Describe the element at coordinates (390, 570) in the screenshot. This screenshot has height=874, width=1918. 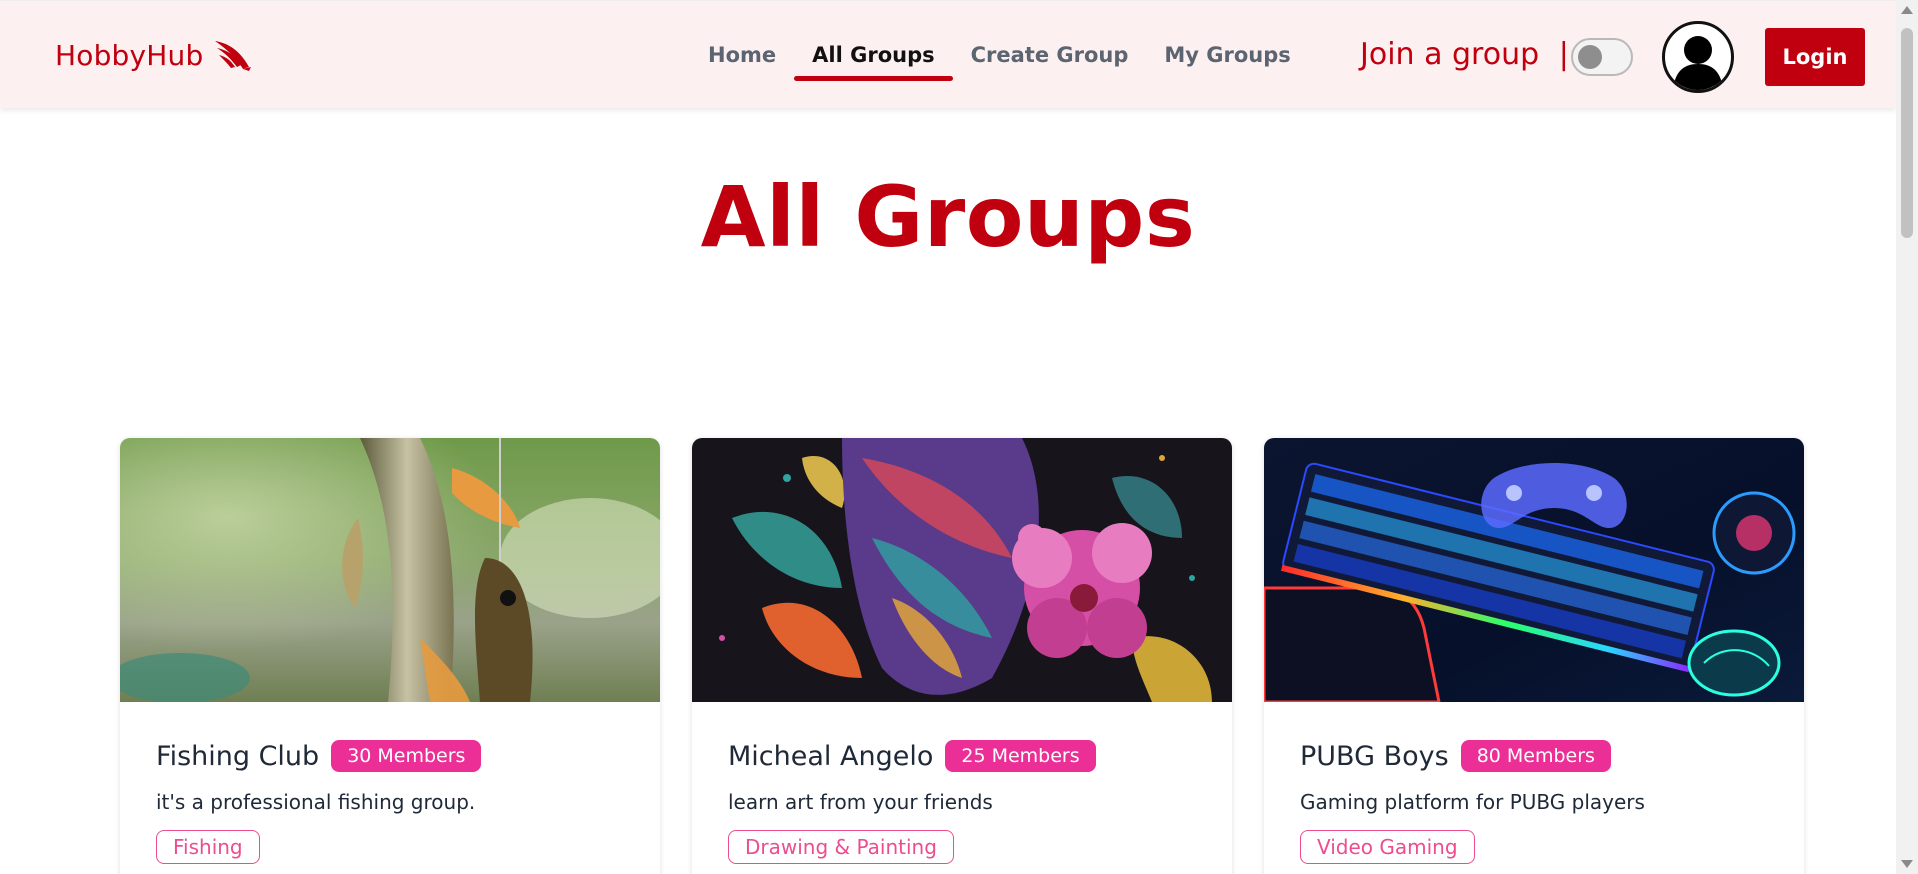
I see `fish-photo` at that location.